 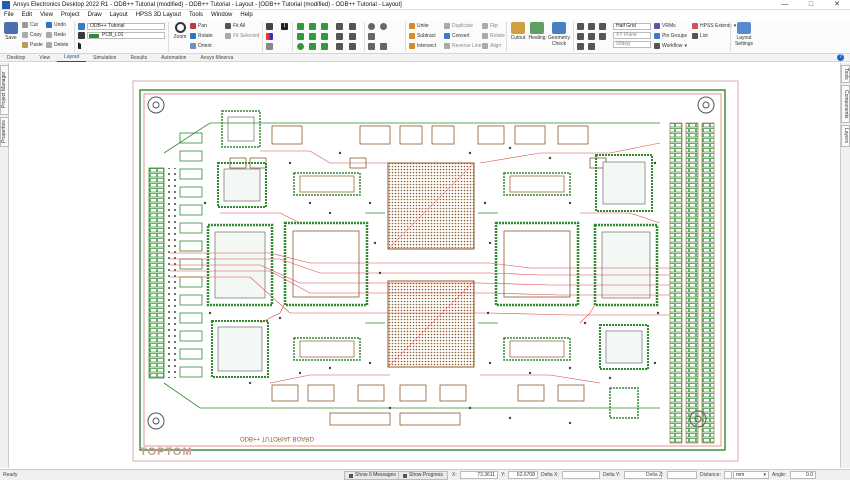 What do you see at coordinates (312, 26) in the screenshot?
I see `draw-arc-icon` at bounding box center [312, 26].